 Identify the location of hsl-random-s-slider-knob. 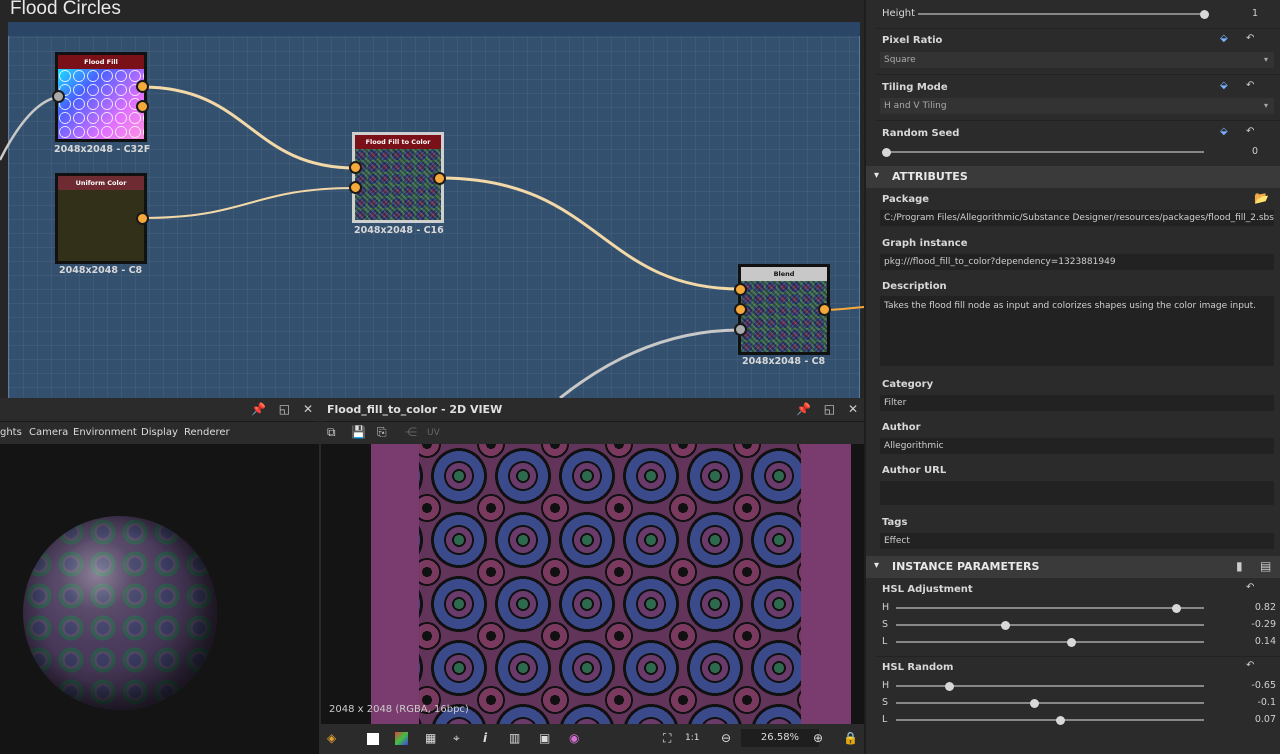
(1035, 703).